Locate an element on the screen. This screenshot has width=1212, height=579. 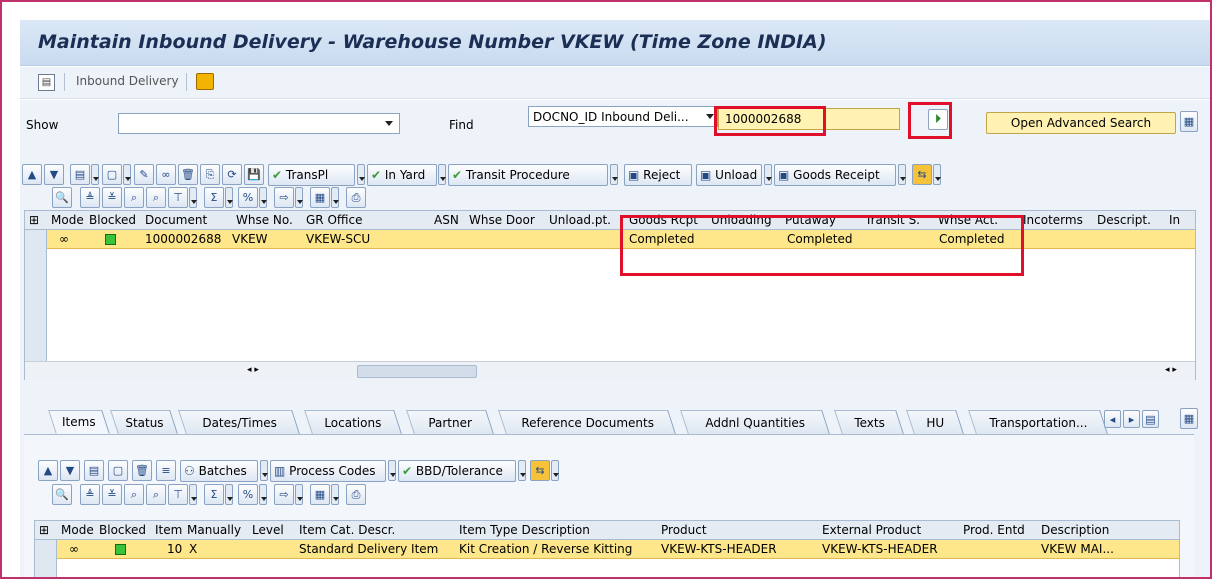
split-icon: ≡ is located at coordinates (166, 470).